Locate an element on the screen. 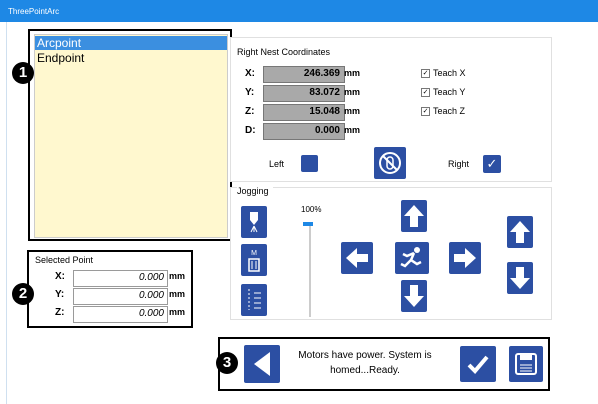 The width and height of the screenshot is (598, 404). nest-y-unit: mm is located at coordinates (352, 92).